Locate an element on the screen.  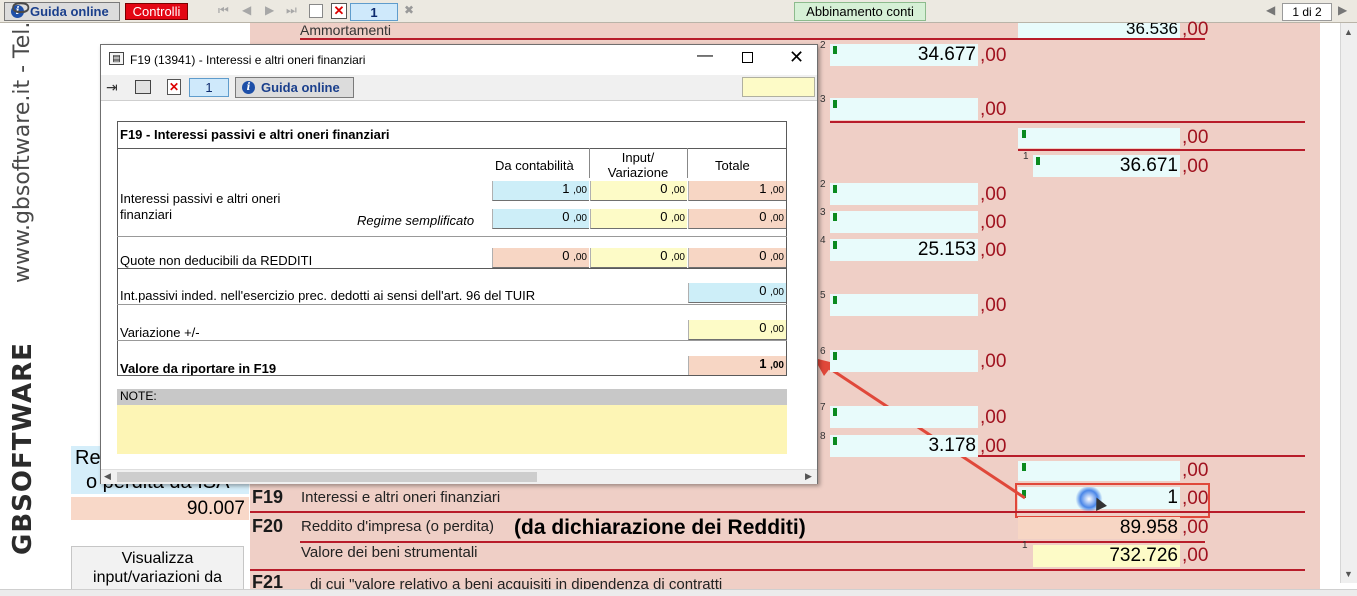
page-of-value: 1 di 2 is located at coordinates (1307, 12).